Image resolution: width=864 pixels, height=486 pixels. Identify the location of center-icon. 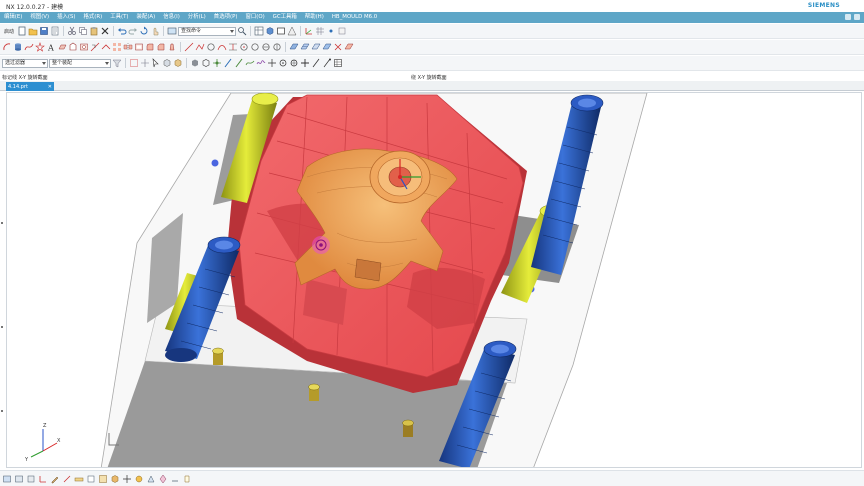
(283, 63).